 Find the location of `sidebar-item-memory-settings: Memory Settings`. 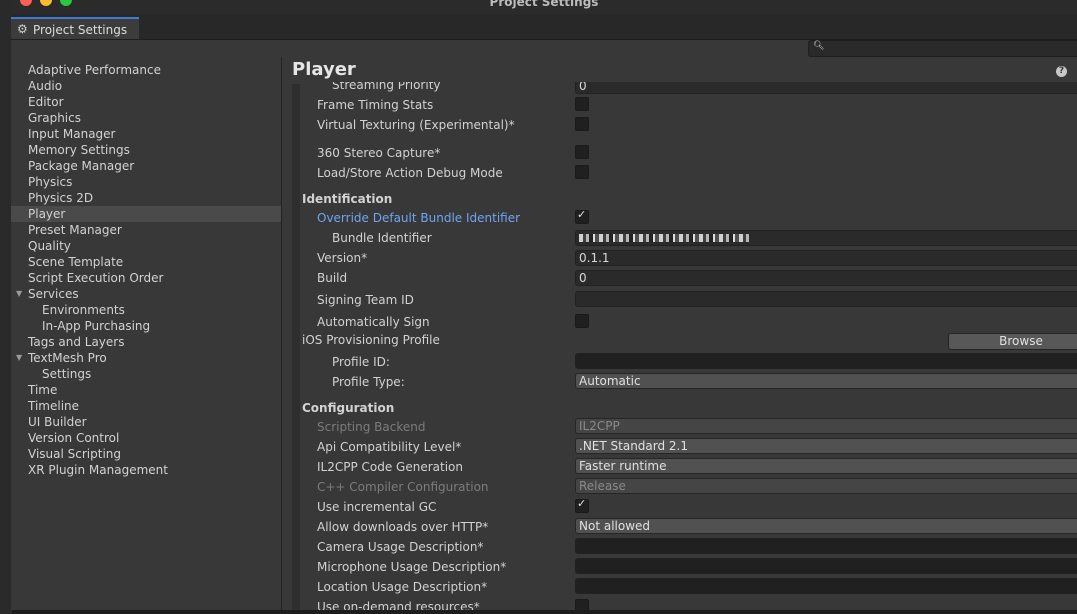

sidebar-item-memory-settings: Memory Settings is located at coordinates (146, 150).